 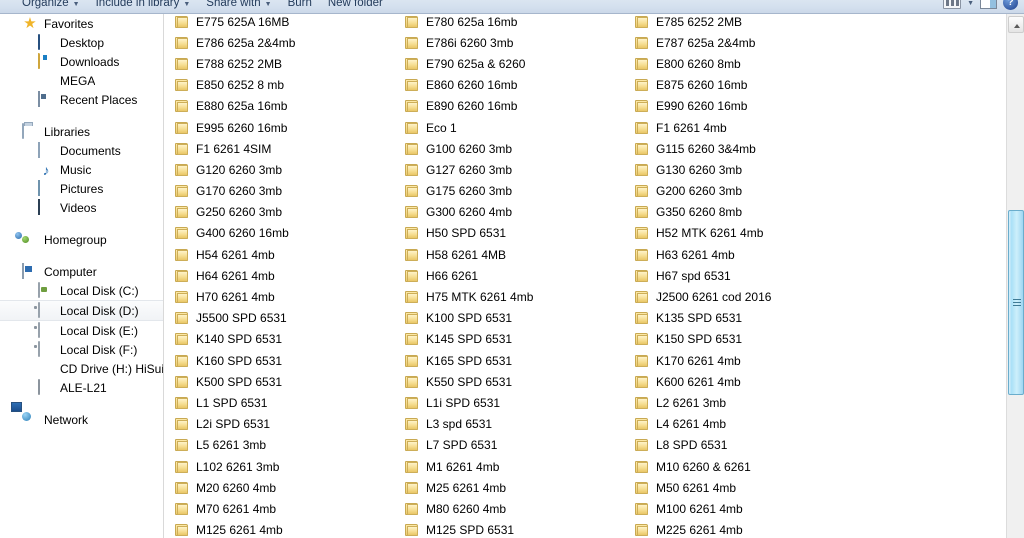 I want to click on file-list-item: G100 6260 3mb, so click(x=519, y=148).